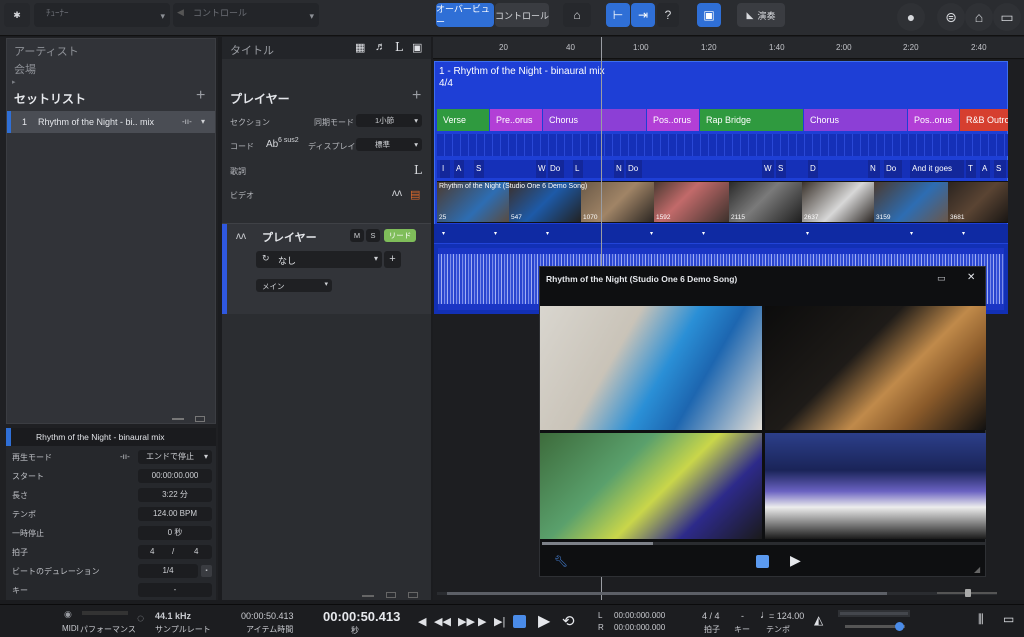 The height and width of the screenshot is (637, 1024). I want to click on window-icon: ▭, so click(1007, 17).